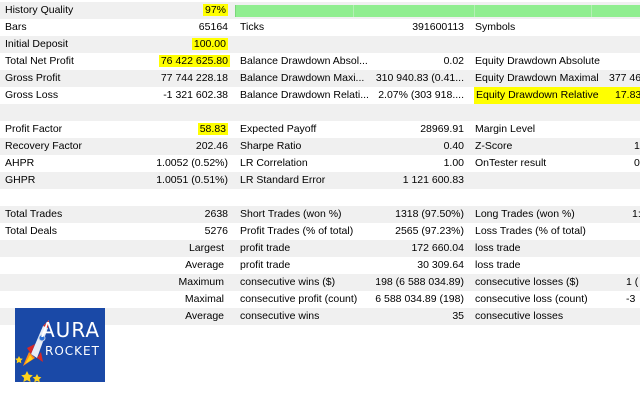  I want to click on maximal-consecutive-loss-value: -3, so click(631, 299).